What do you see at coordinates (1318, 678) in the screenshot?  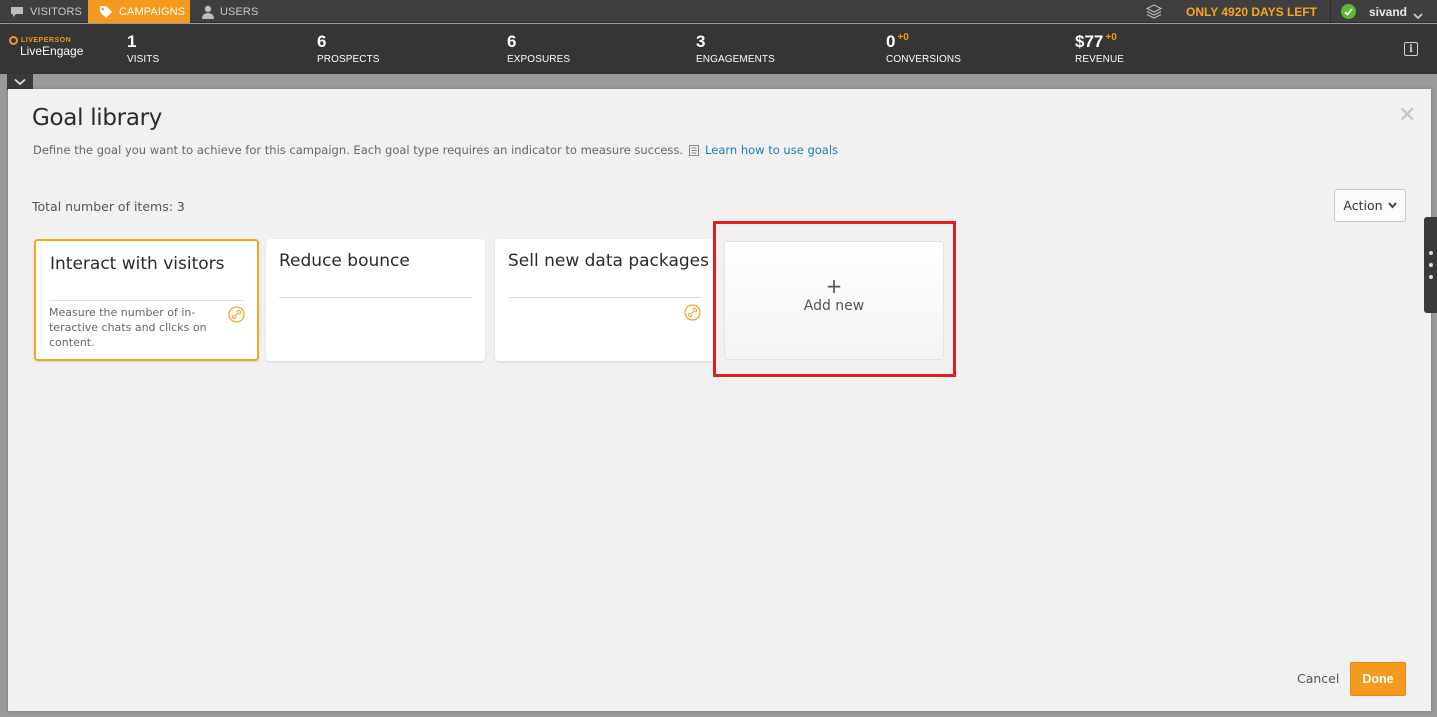 I see `cancel-button: Cancel` at bounding box center [1318, 678].